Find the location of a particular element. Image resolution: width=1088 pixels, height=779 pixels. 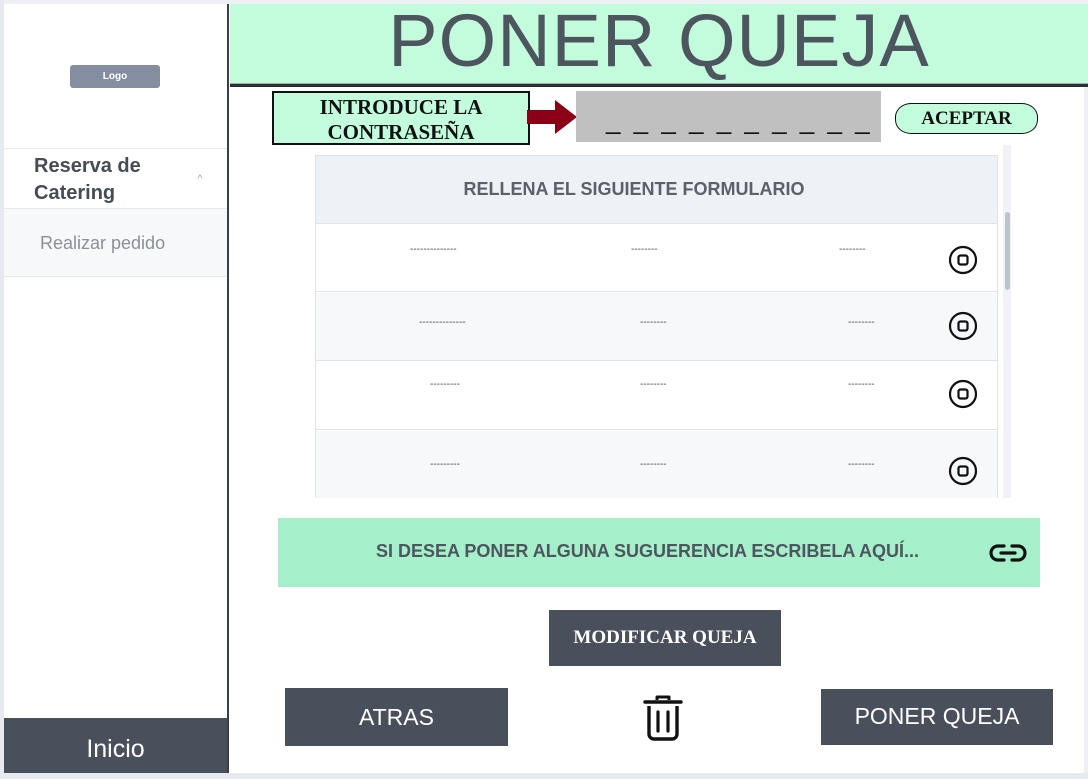

password-input: _ _ _ _ _ _ _ _ _ _ _ is located at coordinates (728, 128).